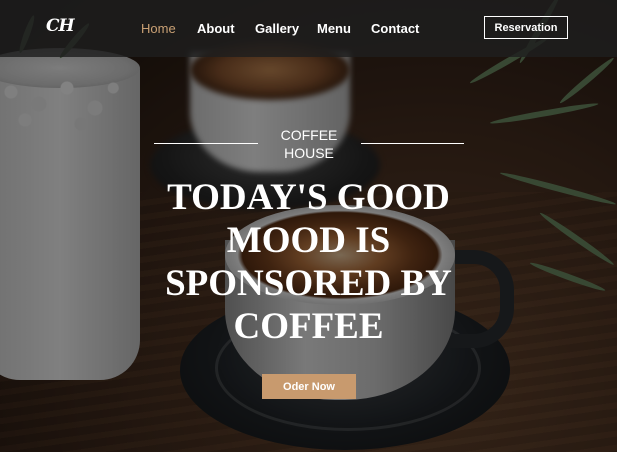 The height and width of the screenshot is (452, 617). I want to click on nav-item-about: About, so click(216, 28).